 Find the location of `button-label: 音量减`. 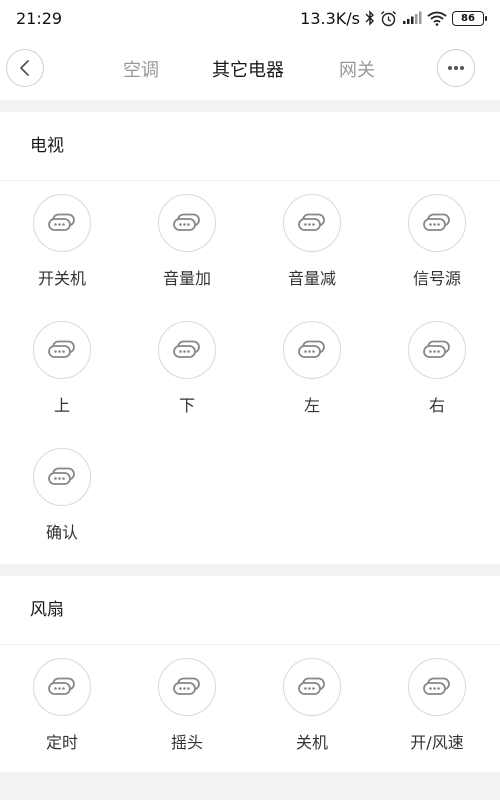

button-label: 音量减 is located at coordinates (311, 278).